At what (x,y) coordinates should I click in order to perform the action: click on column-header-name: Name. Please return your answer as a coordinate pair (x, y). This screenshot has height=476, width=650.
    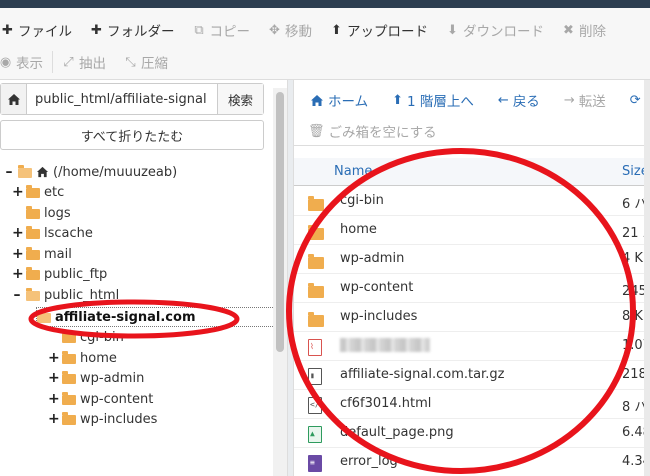
    Looking at the image, I should click on (353, 171).